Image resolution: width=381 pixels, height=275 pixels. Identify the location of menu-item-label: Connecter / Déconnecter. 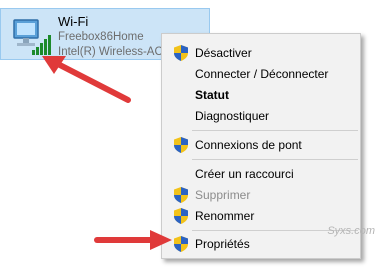
(262, 74).